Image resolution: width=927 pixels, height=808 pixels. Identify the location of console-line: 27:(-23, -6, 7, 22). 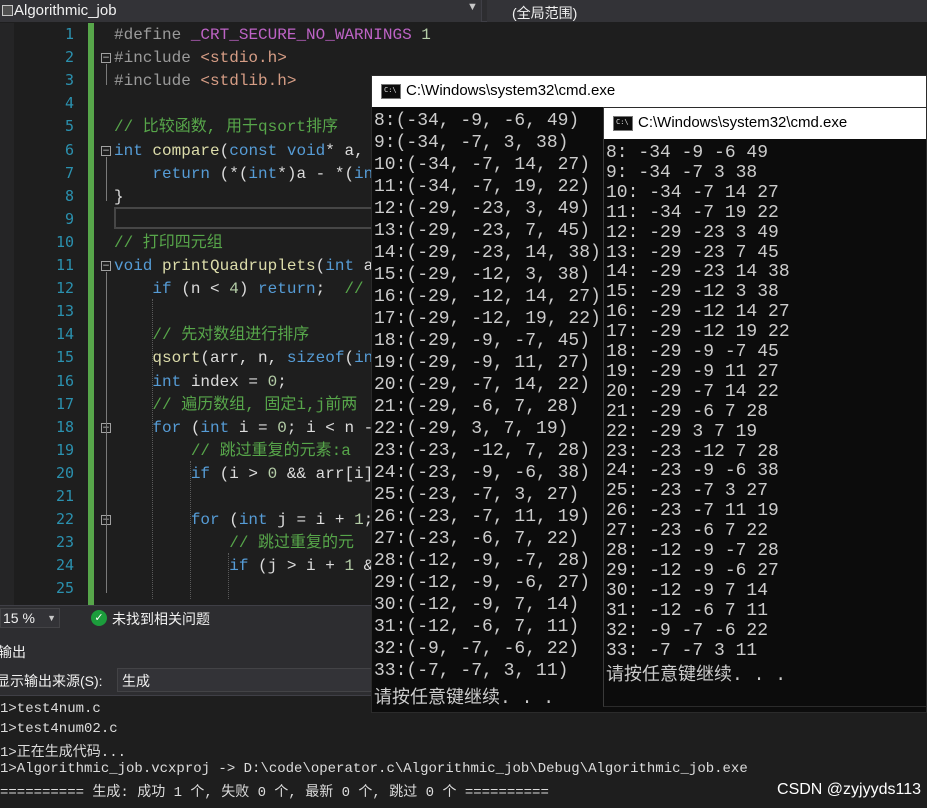
(477, 539).